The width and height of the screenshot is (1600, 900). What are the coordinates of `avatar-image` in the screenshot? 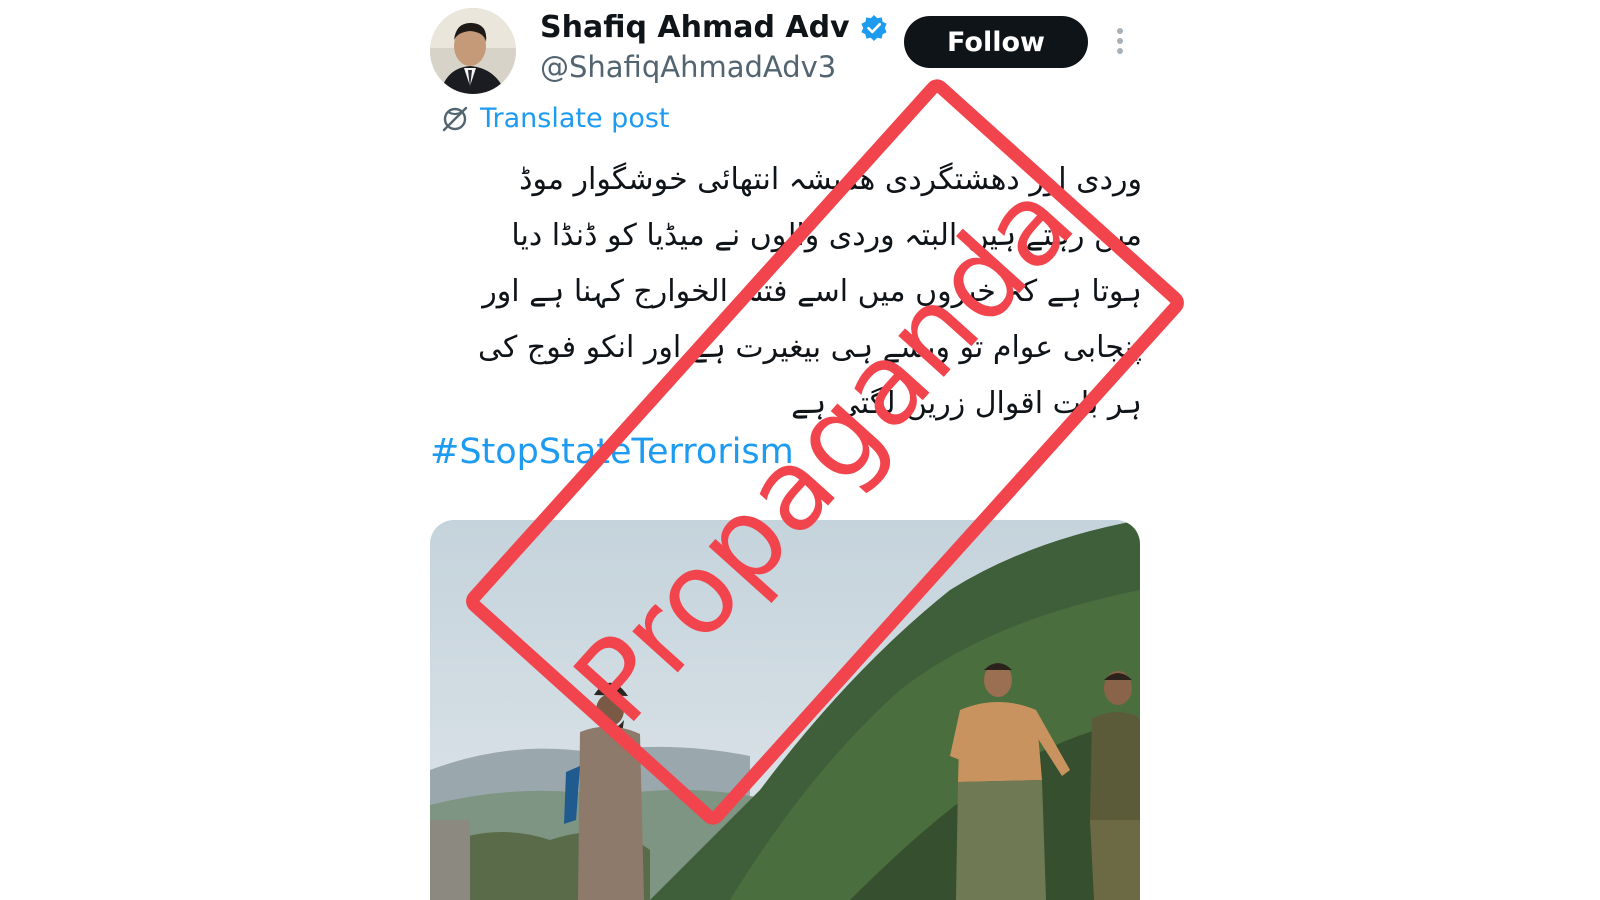 It's located at (473, 51).